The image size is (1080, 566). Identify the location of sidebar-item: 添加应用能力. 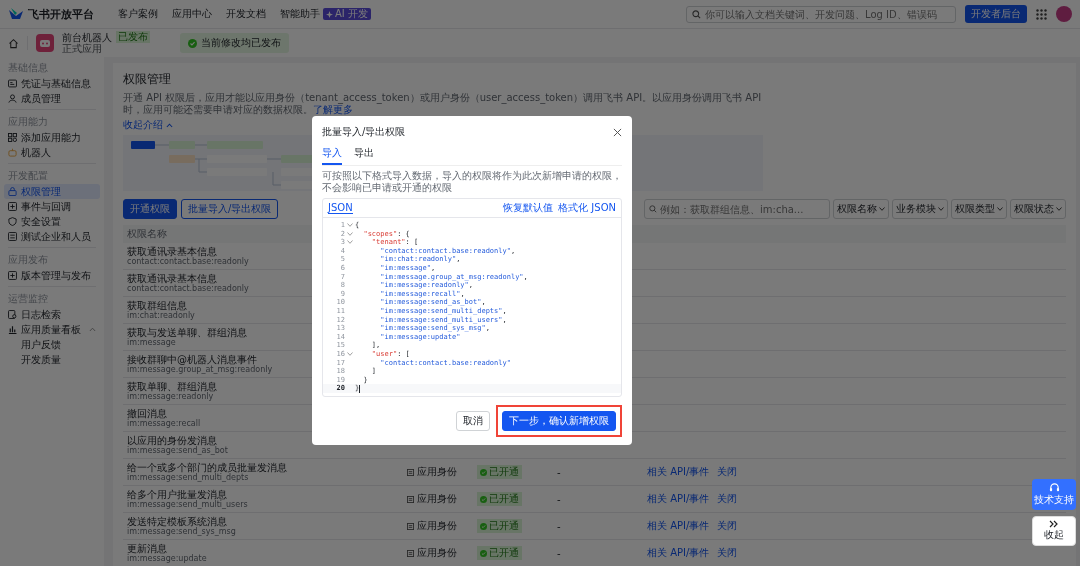
(52, 137).